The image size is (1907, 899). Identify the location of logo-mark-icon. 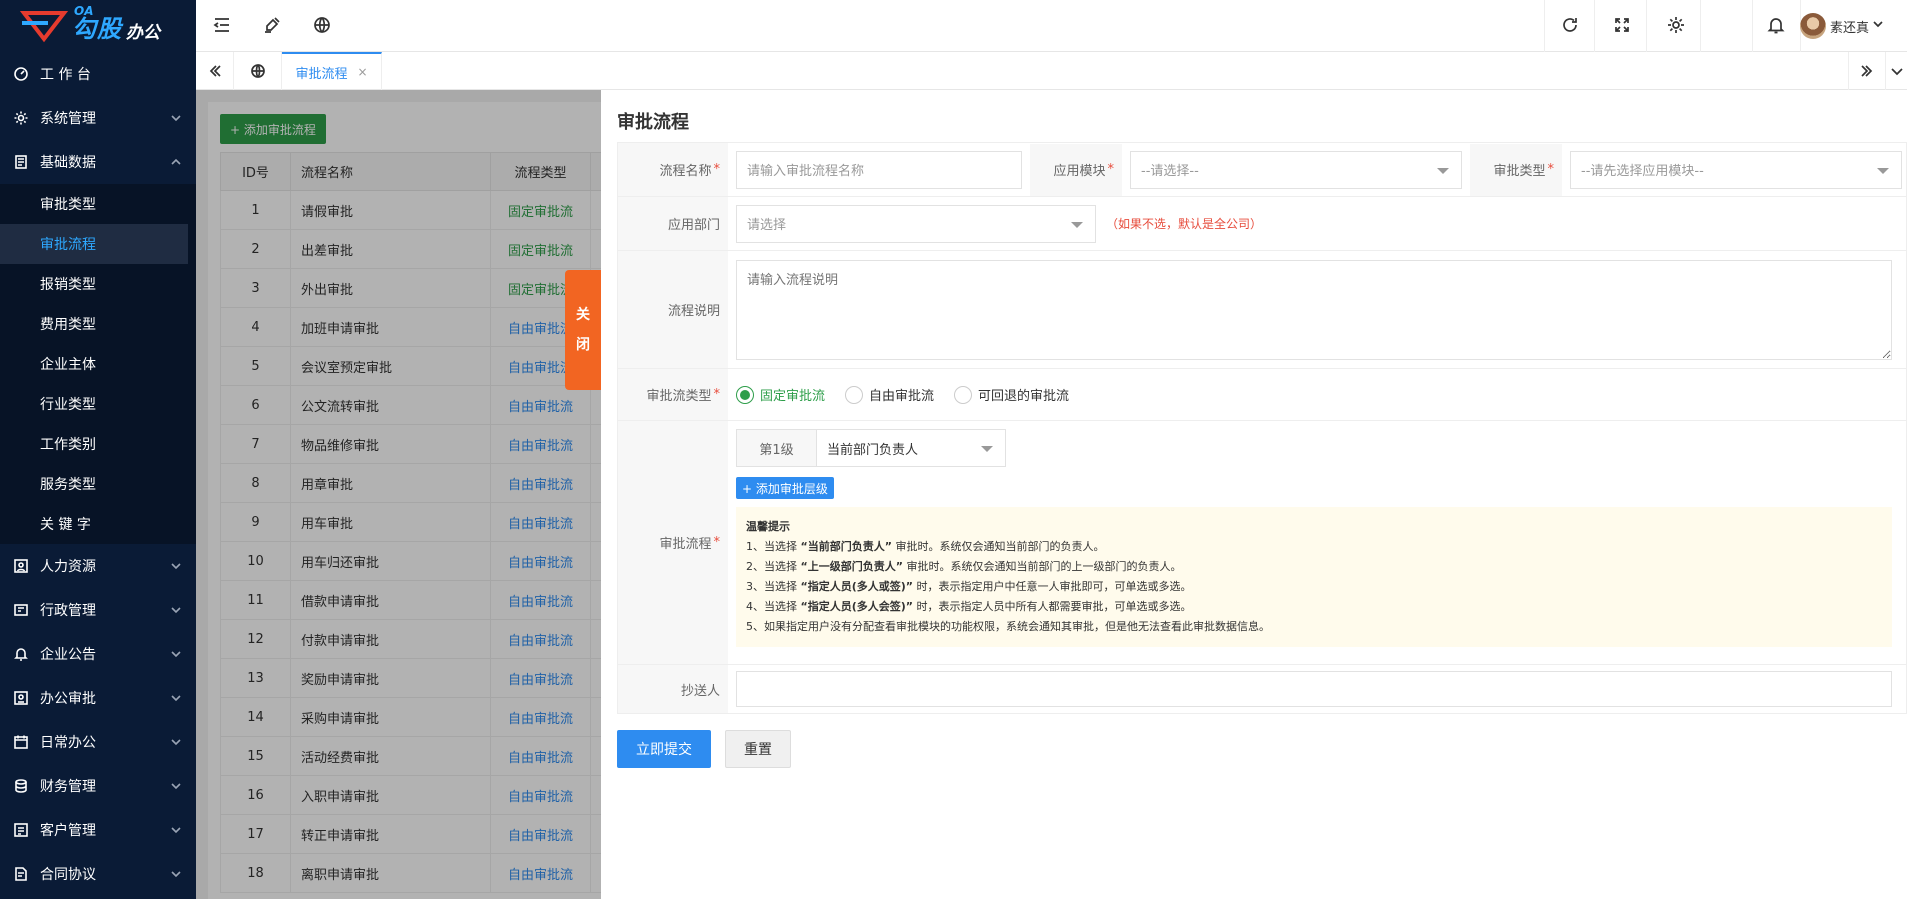
(44, 26).